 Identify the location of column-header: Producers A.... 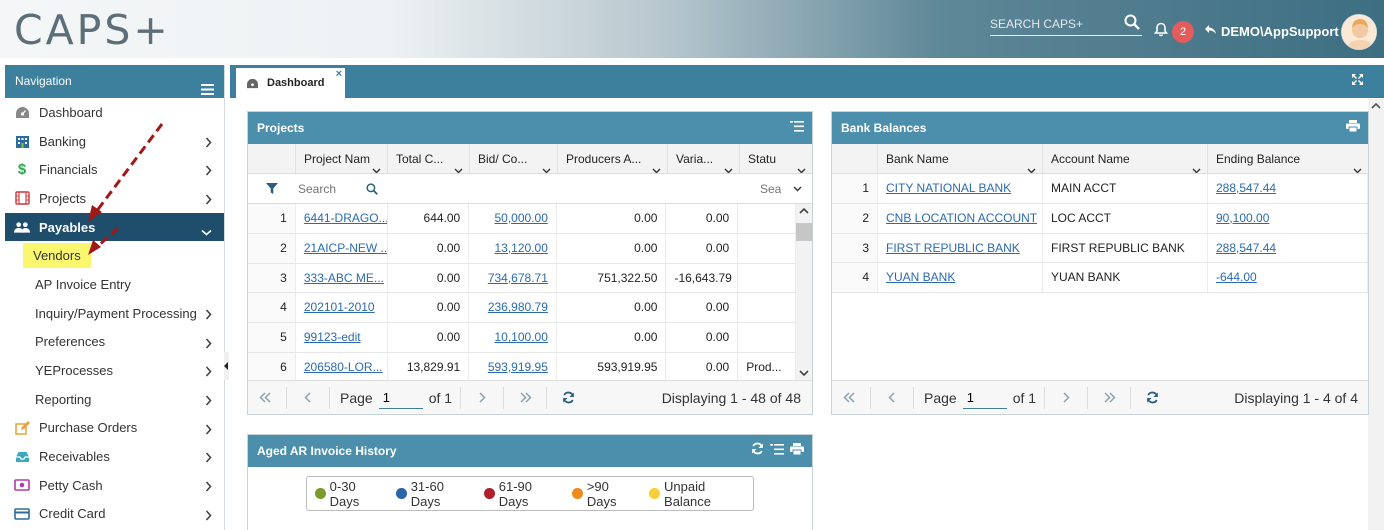
(613, 158).